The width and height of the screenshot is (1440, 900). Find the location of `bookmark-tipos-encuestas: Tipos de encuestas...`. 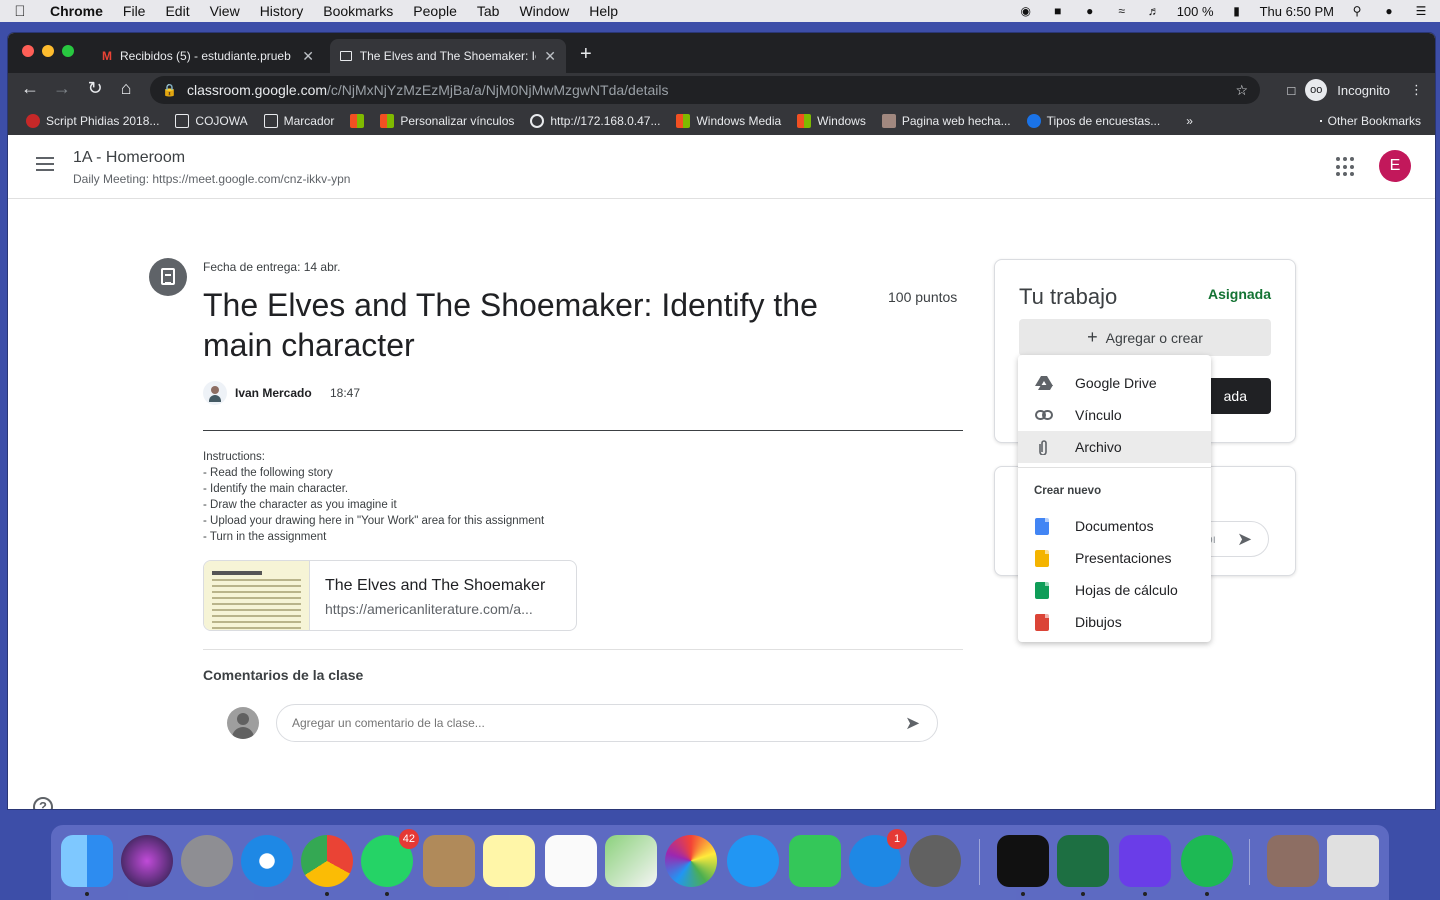

bookmark-tipos-encuestas: Tipos de encuestas... is located at coordinates (1094, 121).